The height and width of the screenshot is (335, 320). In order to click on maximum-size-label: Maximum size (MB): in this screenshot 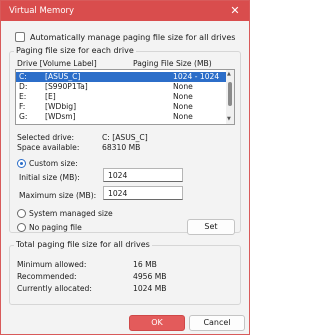, I will do `click(58, 195)`.